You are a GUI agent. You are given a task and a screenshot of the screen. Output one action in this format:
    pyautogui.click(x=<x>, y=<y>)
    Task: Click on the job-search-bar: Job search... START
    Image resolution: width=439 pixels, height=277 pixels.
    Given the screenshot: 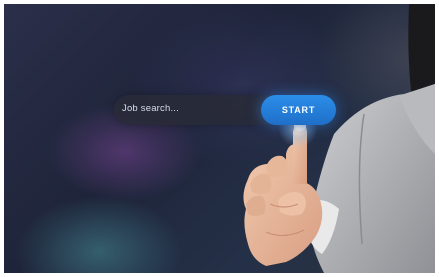 What is the action you would take?
    pyautogui.click(x=225, y=110)
    